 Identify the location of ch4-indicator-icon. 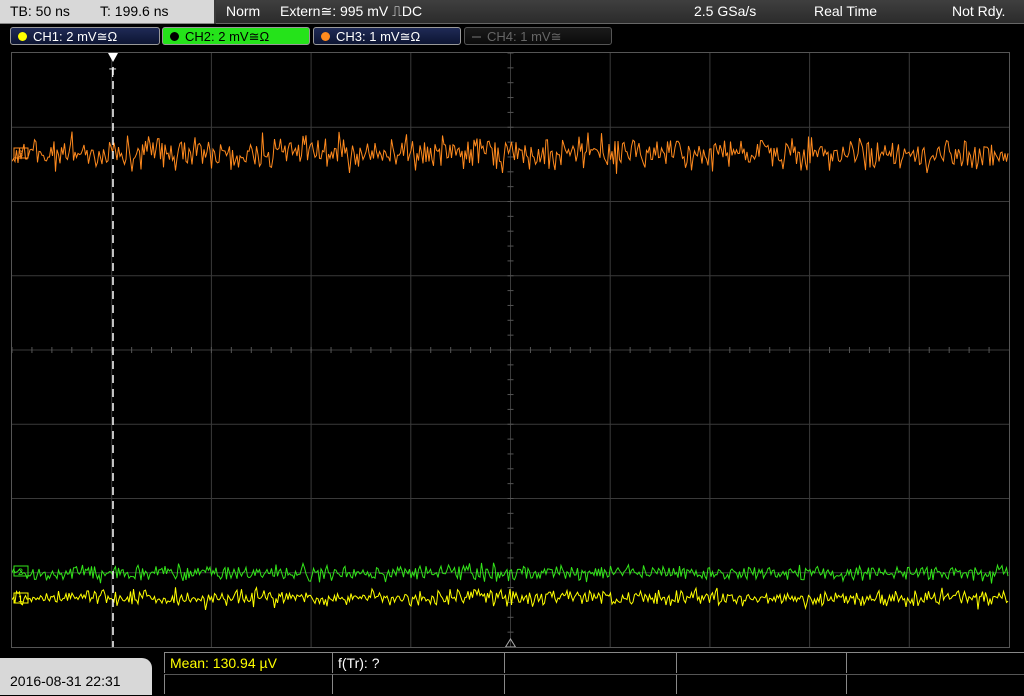
(476, 37).